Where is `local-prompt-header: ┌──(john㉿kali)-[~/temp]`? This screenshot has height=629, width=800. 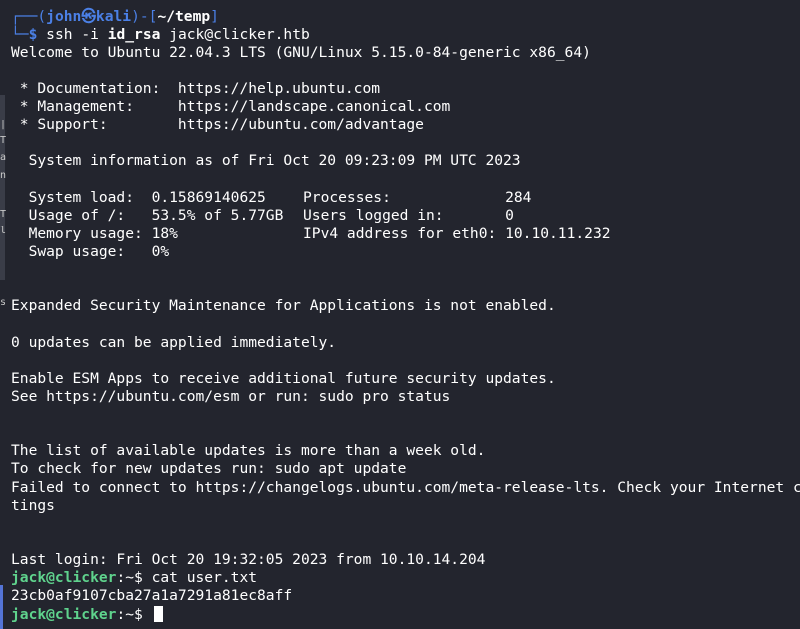 local-prompt-header: ┌──(john㉿kali)-[~/temp] is located at coordinates (115, 17).